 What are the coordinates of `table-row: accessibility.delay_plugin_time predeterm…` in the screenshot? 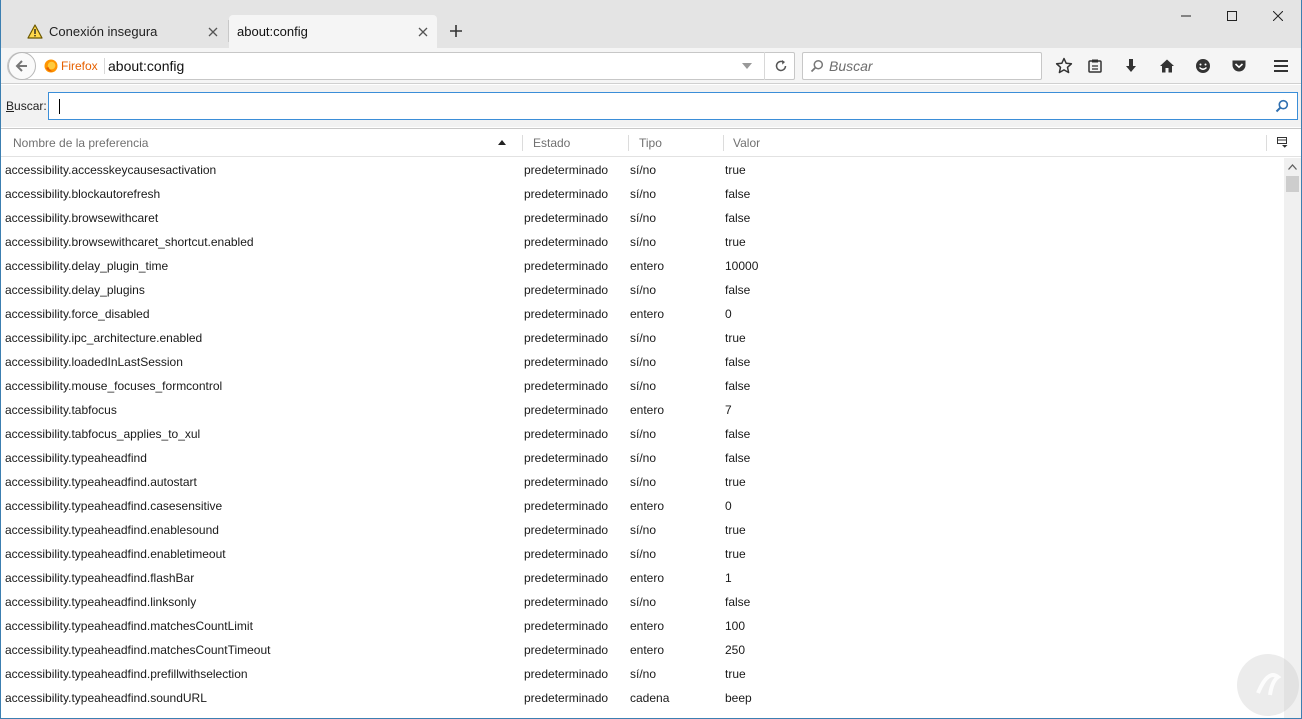 It's located at (642, 266).